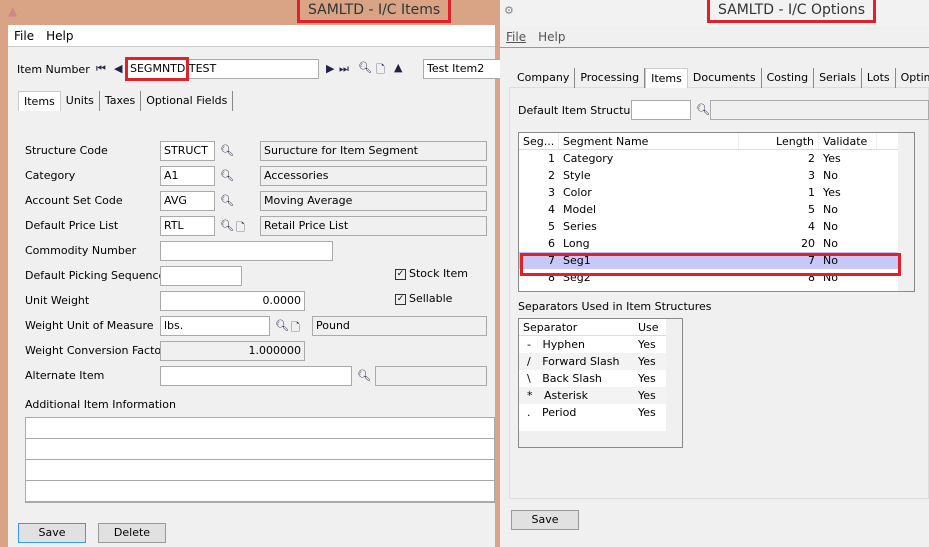 The image size is (929, 547). Describe the element at coordinates (13, 11) in the screenshot. I see `items-app-icon: ▲` at that location.